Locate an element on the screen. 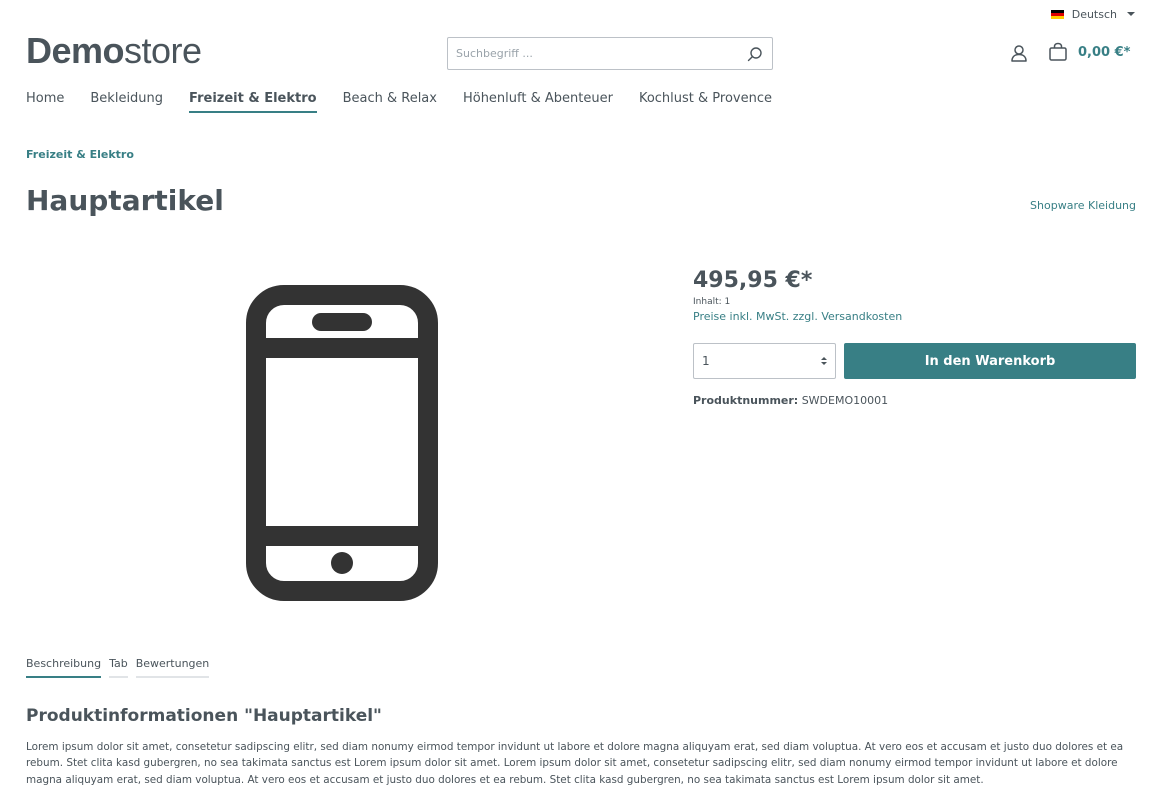  quantity-select: 1 is located at coordinates (764, 361).